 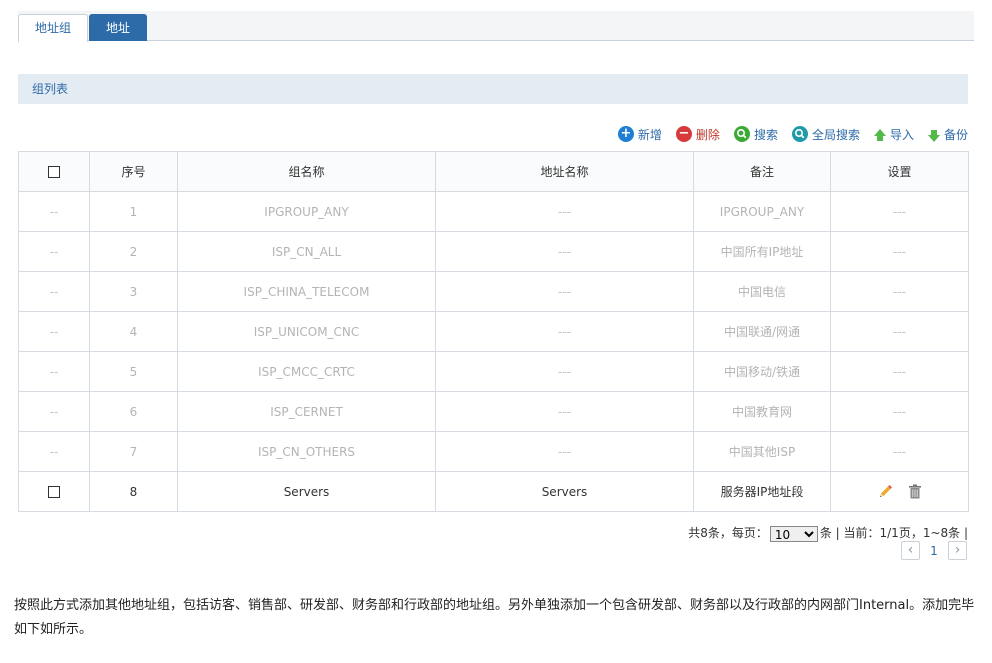 I want to click on minus-icon: −, so click(x=683, y=134).